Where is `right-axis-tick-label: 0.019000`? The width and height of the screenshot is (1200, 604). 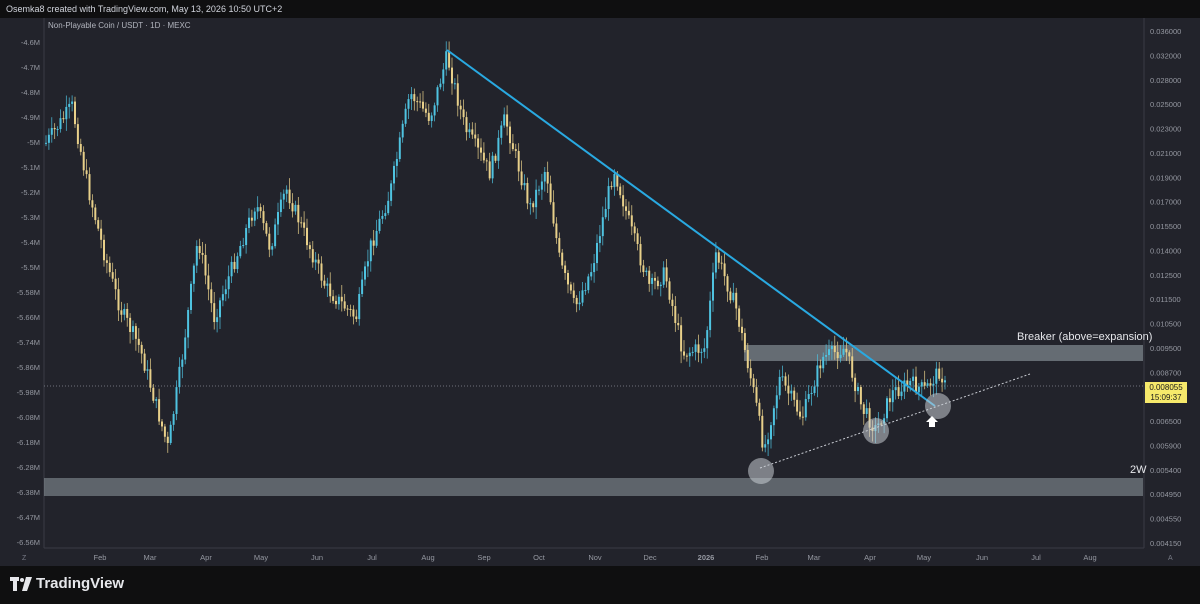
right-axis-tick-label: 0.019000 is located at coordinates (1165, 177).